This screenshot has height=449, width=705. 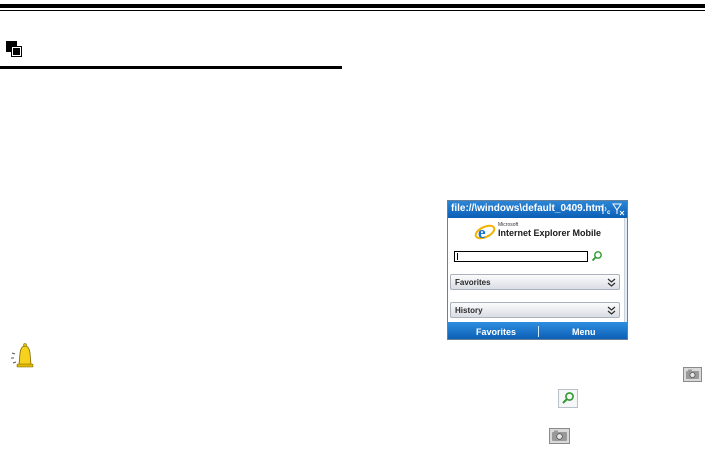 I want to click on softkey-separator, so click(x=538, y=331).